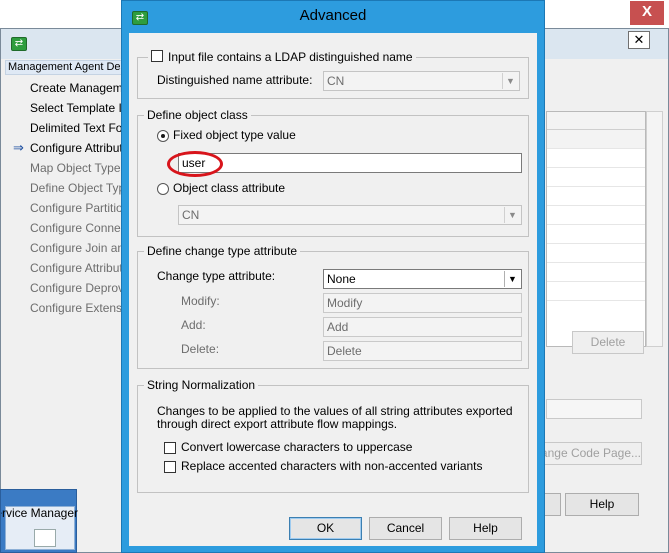 The height and width of the screenshot is (553, 669). Describe the element at coordinates (73, 269) in the screenshot. I see `designer-step-item: Configure Attribute Flow` at that location.